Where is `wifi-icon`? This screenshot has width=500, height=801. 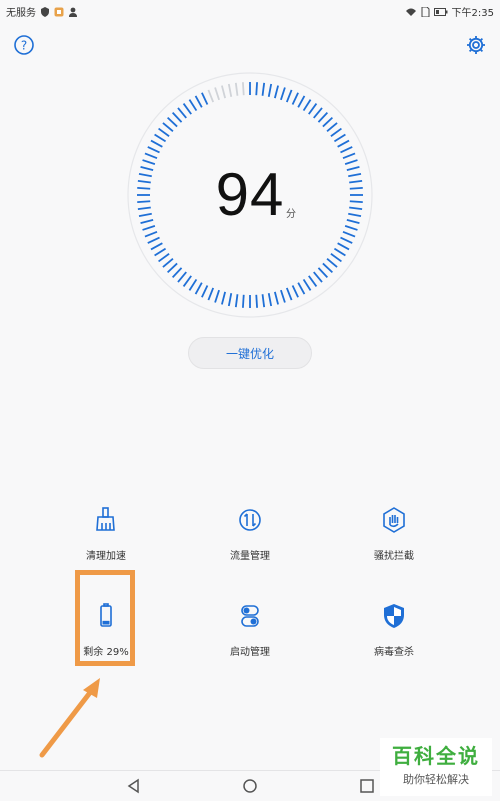 wifi-icon is located at coordinates (410, 12).